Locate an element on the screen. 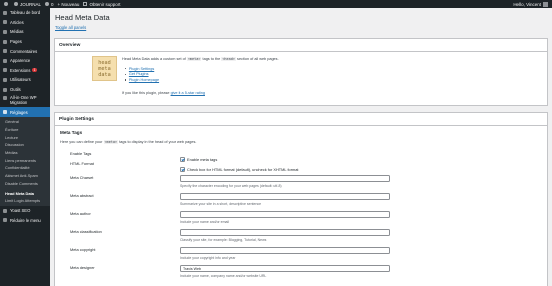 This screenshot has width=552, height=286. meta-author-input is located at coordinates (285, 214).